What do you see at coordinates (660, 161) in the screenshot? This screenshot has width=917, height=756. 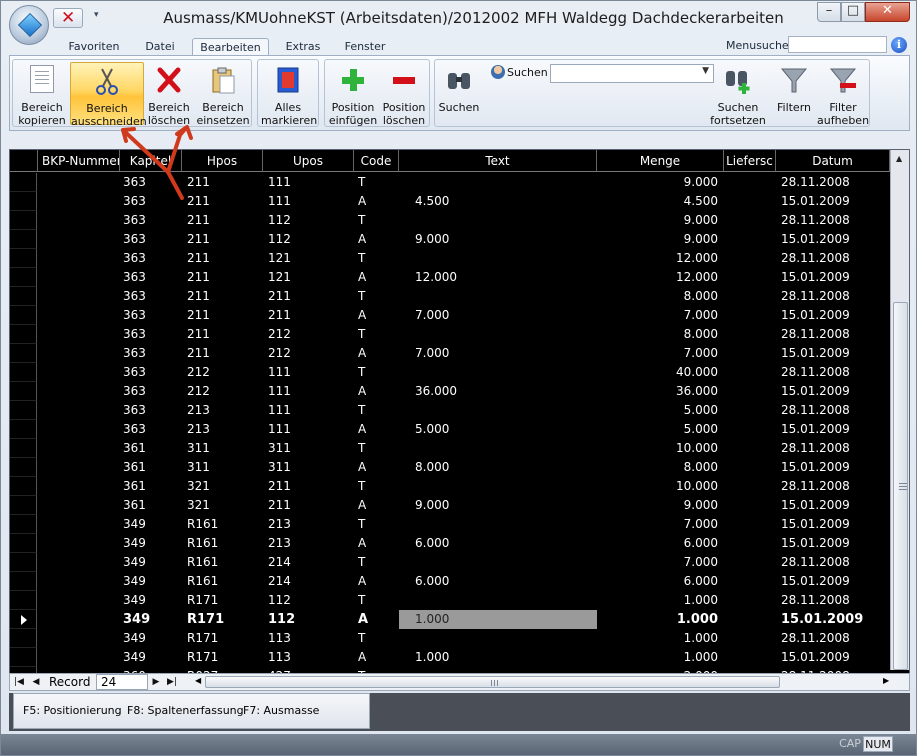 I see `col-header-menge: Menge` at bounding box center [660, 161].